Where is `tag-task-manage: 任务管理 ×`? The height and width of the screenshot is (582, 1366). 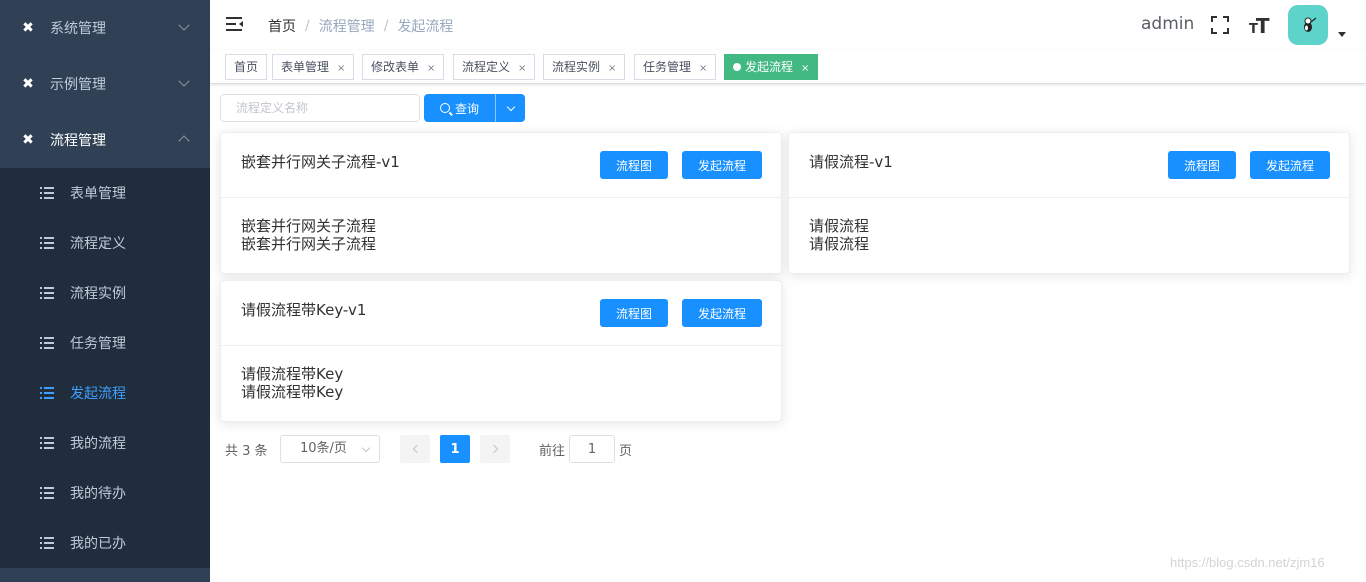 tag-task-manage: 任务管理 × is located at coordinates (675, 67).